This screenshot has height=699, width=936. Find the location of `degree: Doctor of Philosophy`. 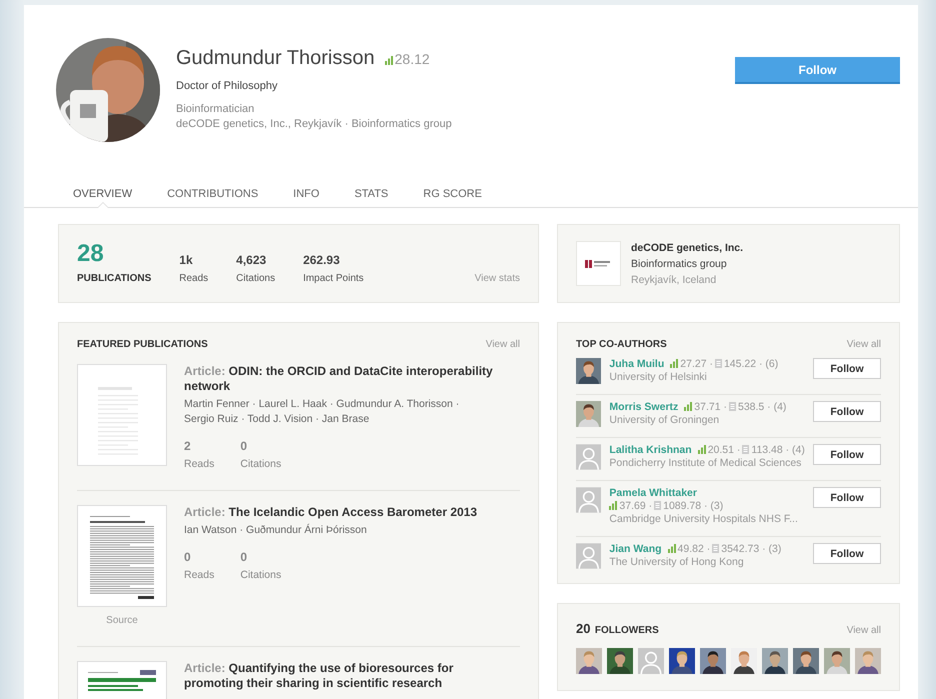

degree: Doctor of Philosophy is located at coordinates (227, 86).